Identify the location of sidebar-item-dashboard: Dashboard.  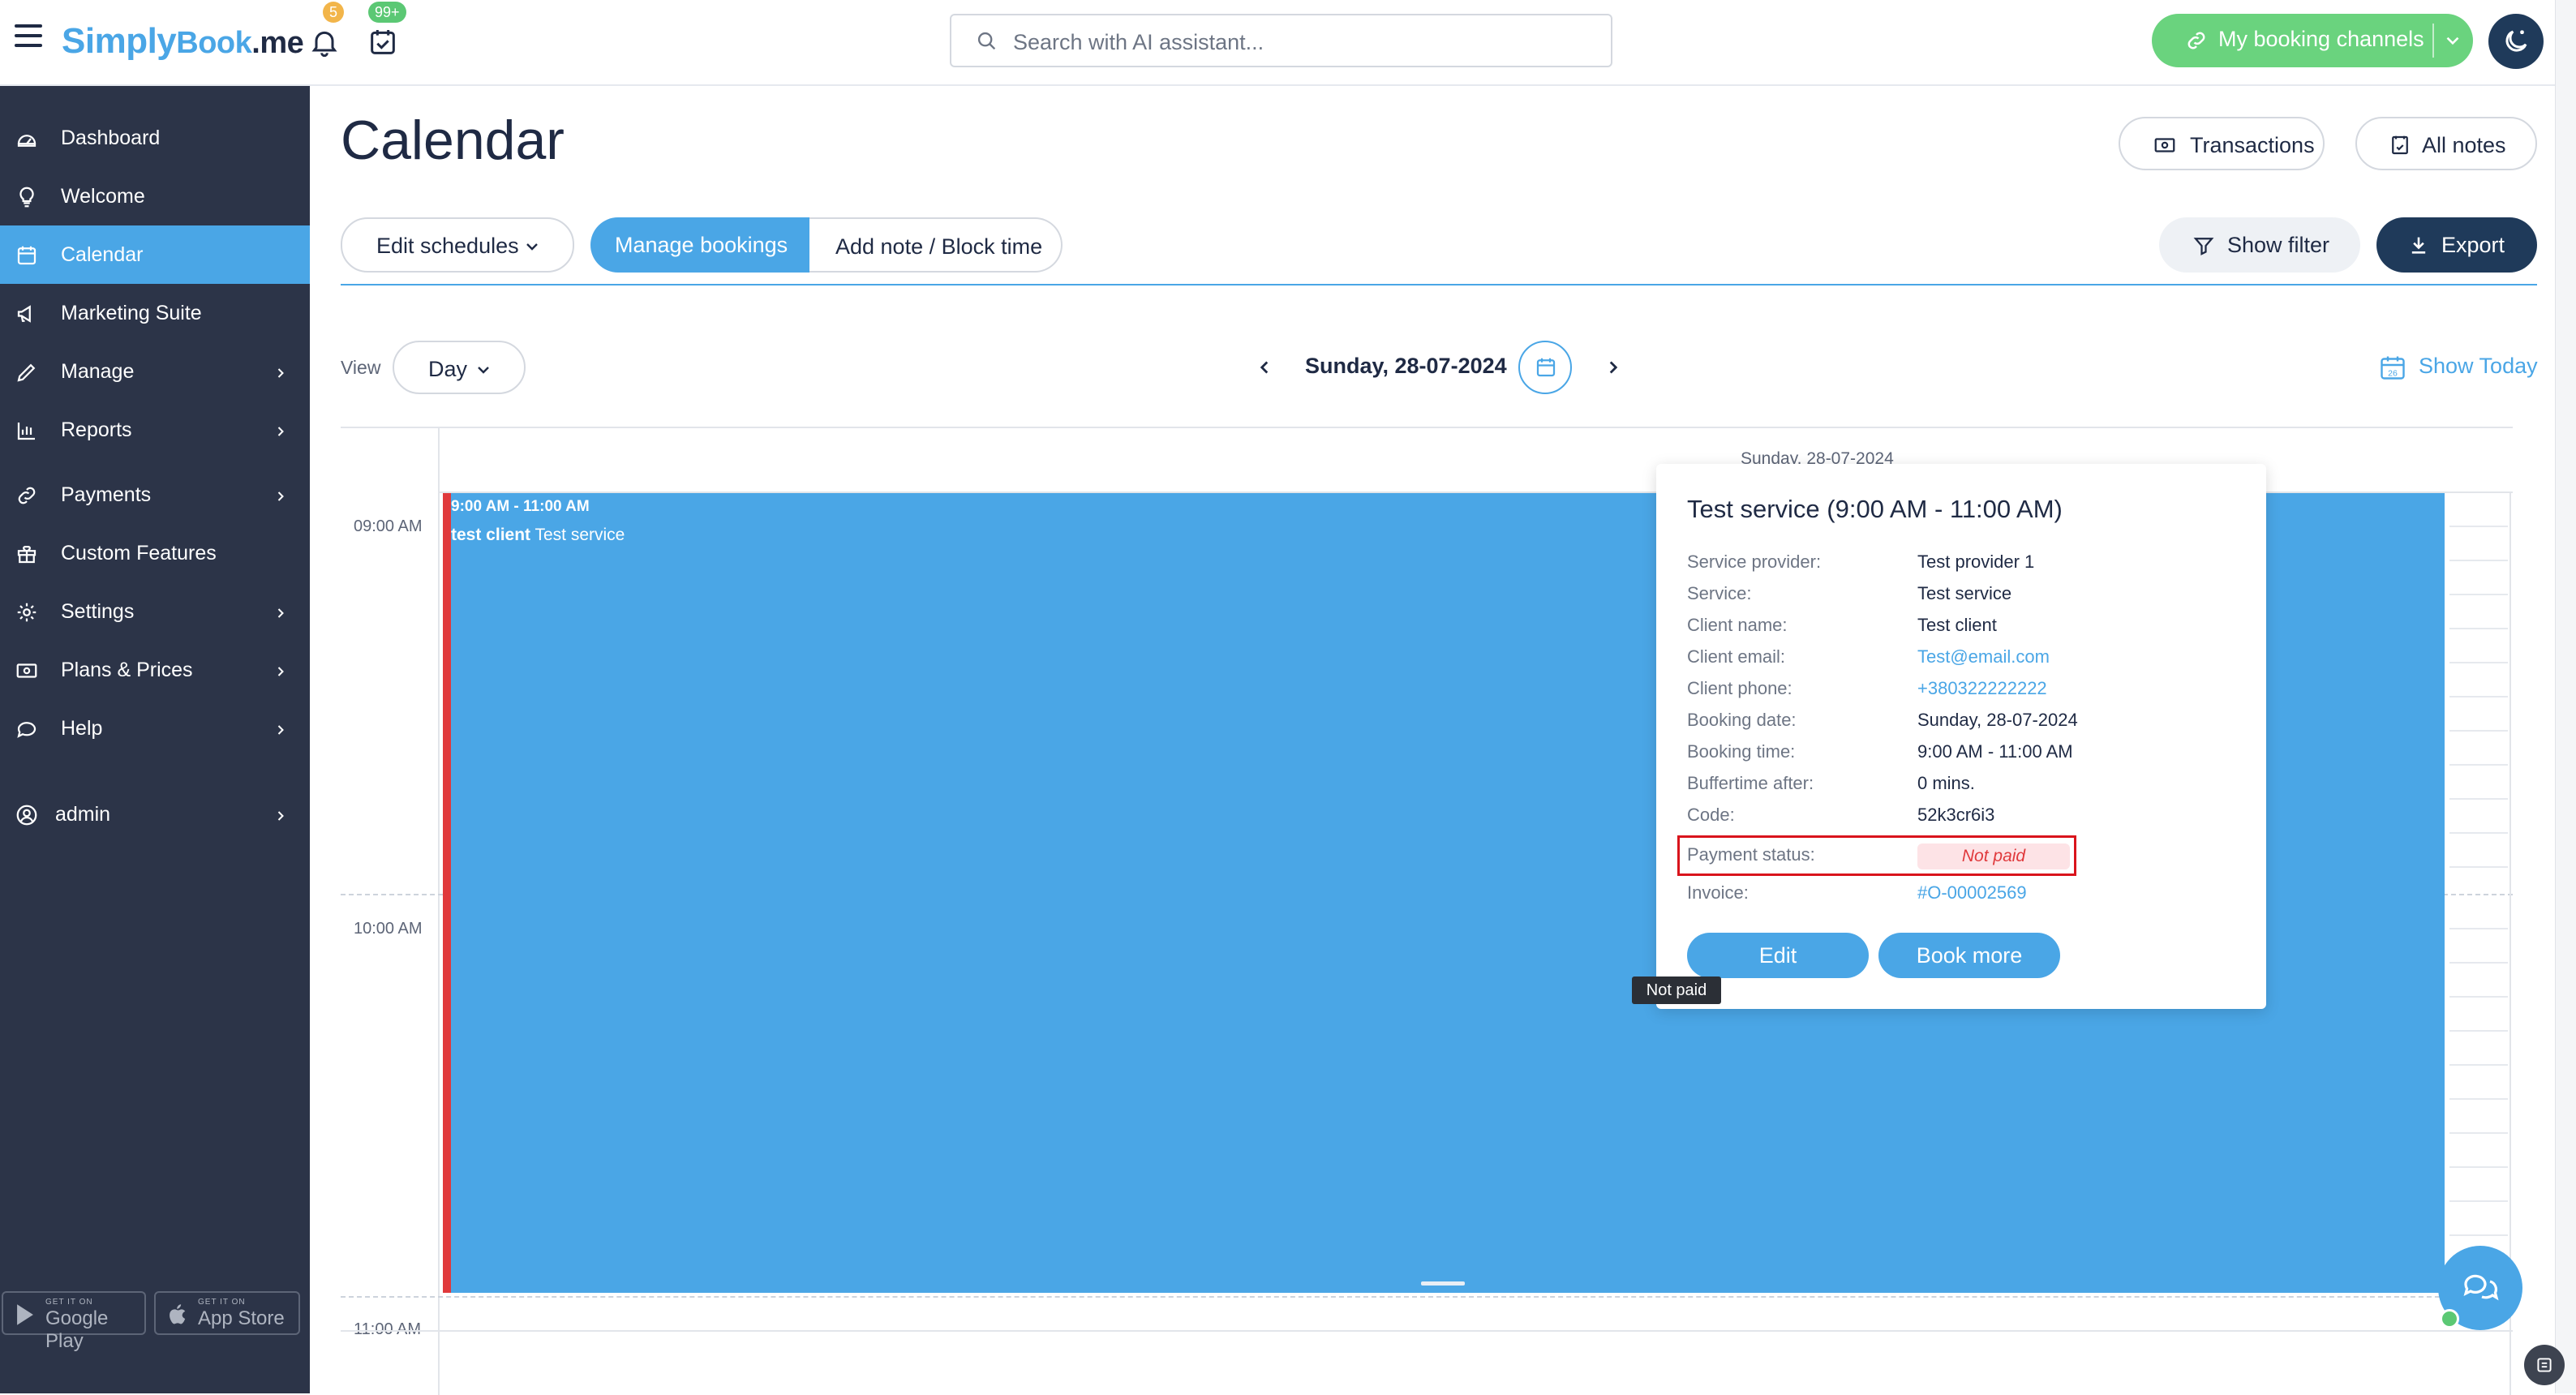
(155, 138).